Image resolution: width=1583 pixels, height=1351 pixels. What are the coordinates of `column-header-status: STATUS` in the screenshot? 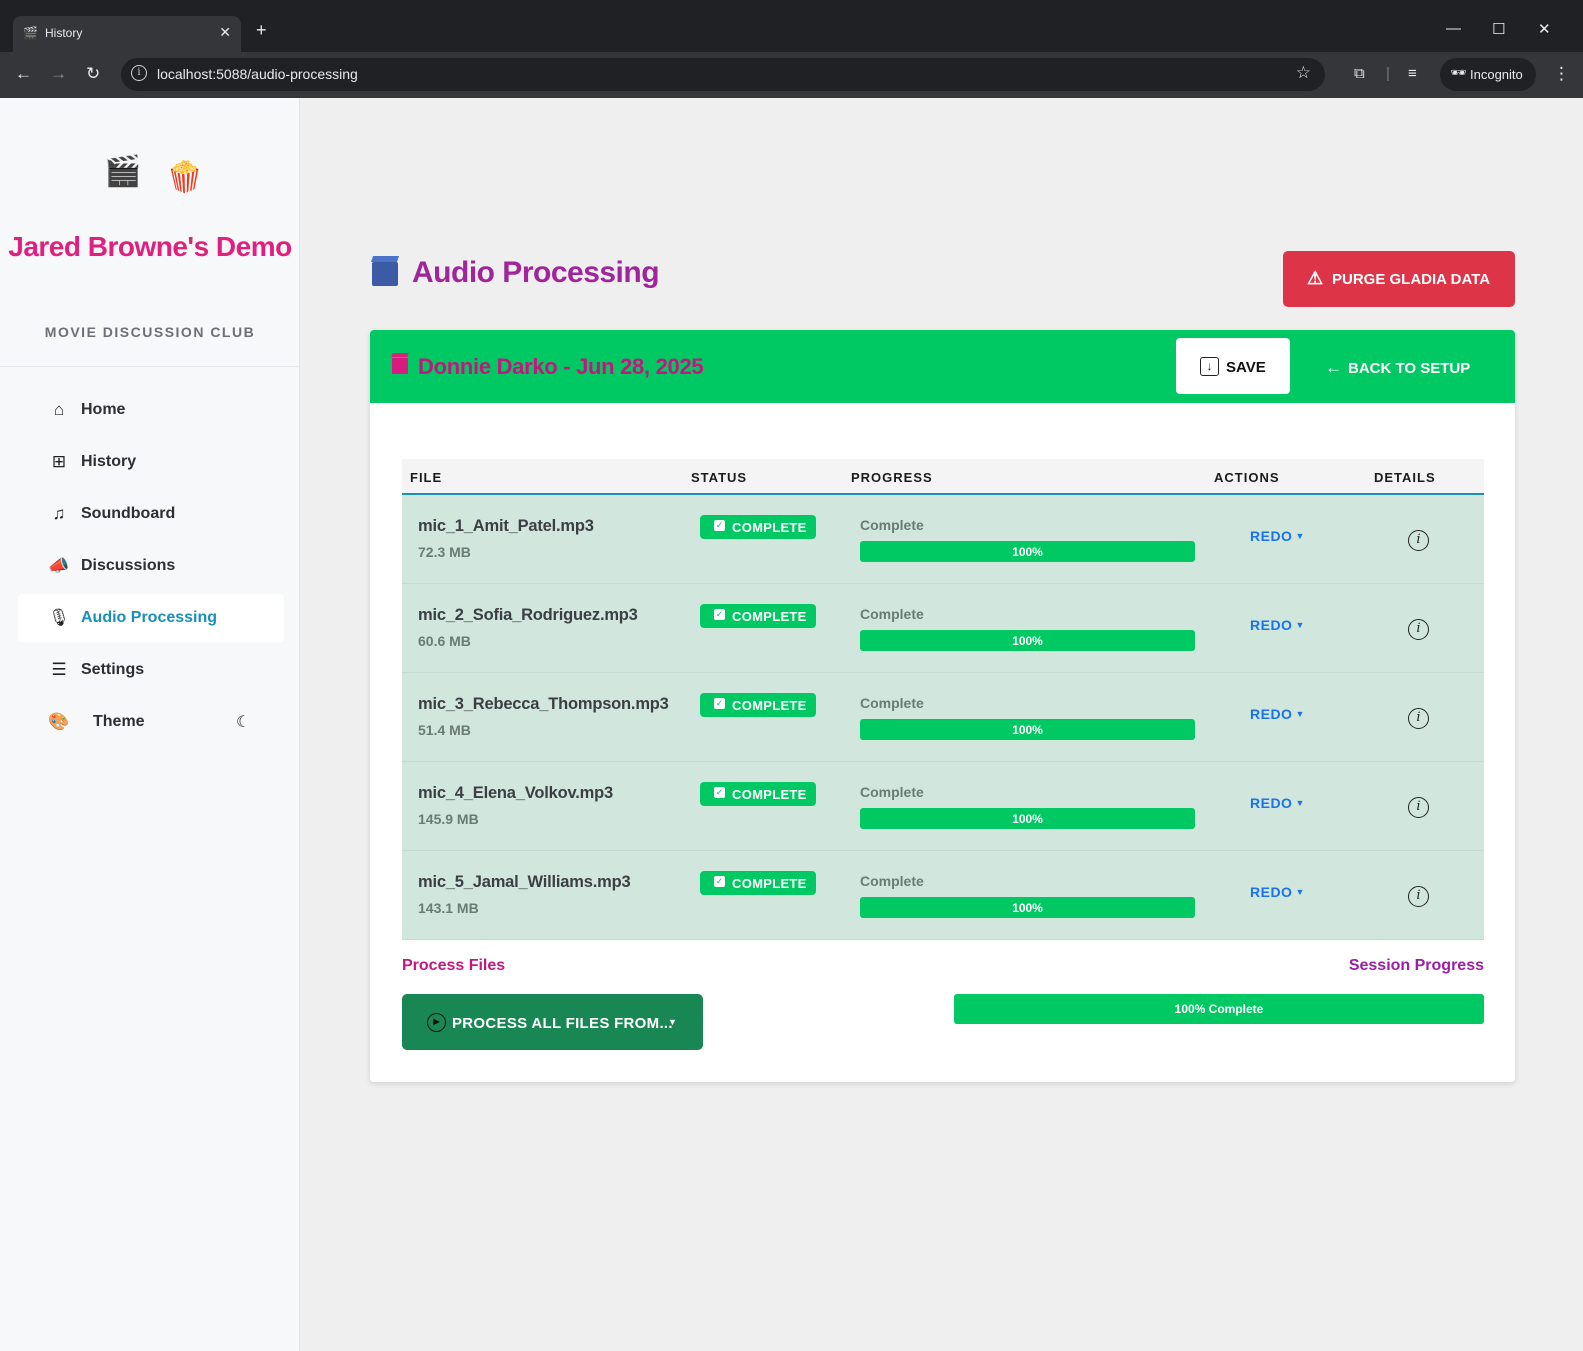 It's located at (719, 477).